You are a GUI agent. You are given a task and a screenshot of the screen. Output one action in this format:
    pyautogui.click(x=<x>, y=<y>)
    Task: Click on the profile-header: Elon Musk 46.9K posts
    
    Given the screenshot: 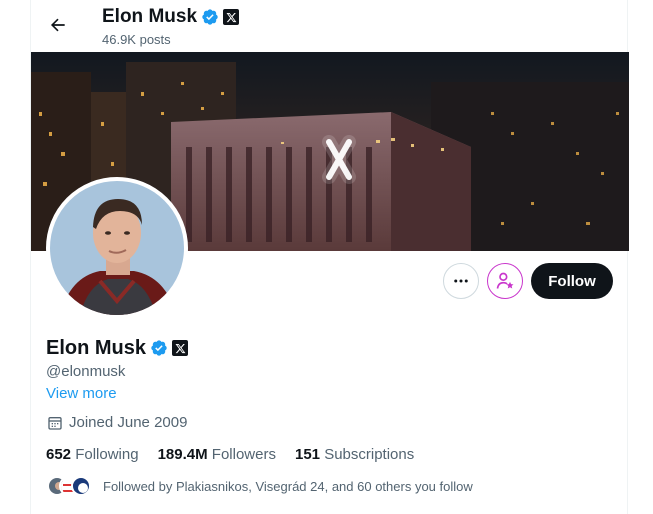 What is the action you would take?
    pyautogui.click(x=330, y=26)
    